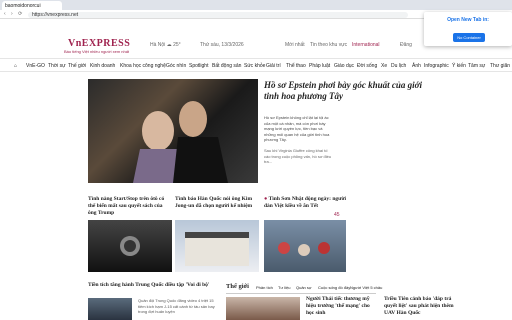 The width and height of the screenshot is (512, 320). What do you see at coordinates (436, 66) in the screenshot?
I see `nav-item: Infographic` at bounding box center [436, 66].